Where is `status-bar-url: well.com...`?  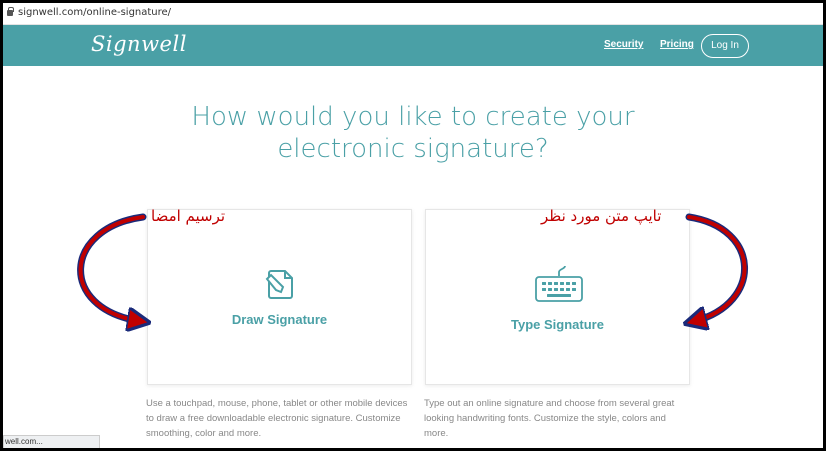 status-bar-url: well.com... is located at coordinates (51, 441).